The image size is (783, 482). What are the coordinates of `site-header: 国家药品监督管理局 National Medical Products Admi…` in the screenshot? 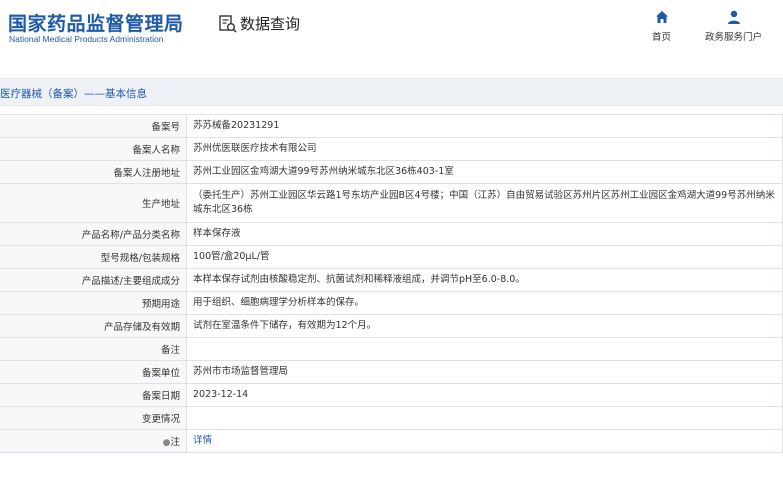 It's located at (391, 33).